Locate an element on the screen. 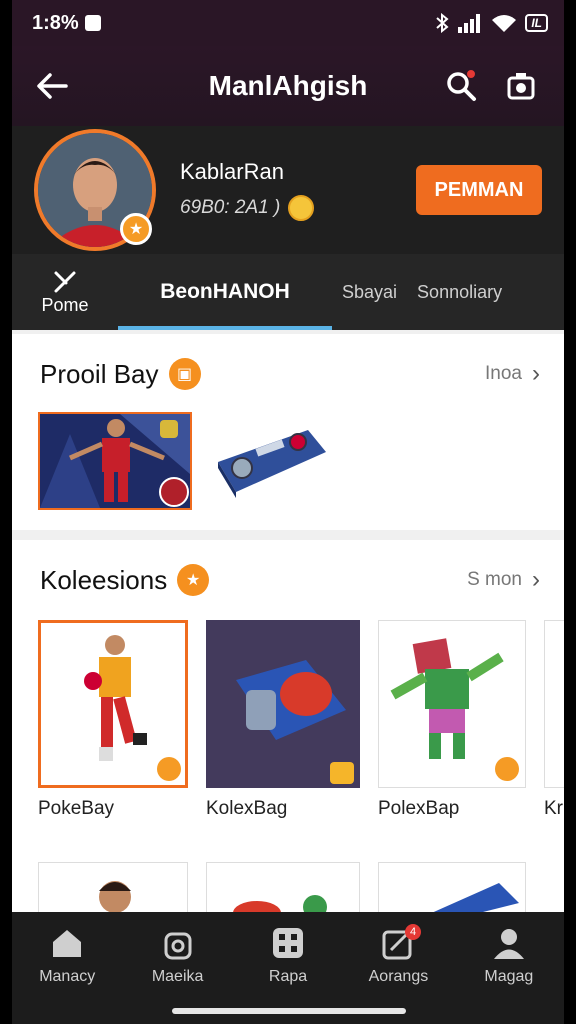 This screenshot has width=576, height=1024. crossed-tools-icon is located at coordinates (65, 281).